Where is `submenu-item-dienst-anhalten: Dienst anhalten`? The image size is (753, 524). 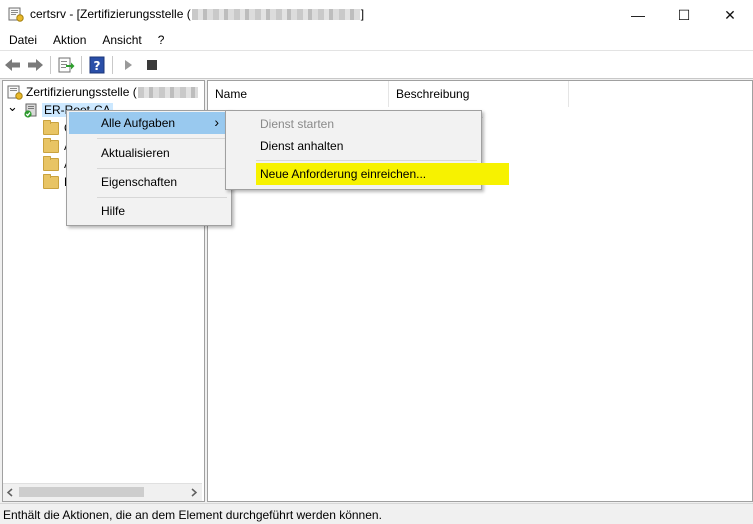
submenu-item-dienst-anhalten: Dienst anhalten is located at coordinates (352, 146).